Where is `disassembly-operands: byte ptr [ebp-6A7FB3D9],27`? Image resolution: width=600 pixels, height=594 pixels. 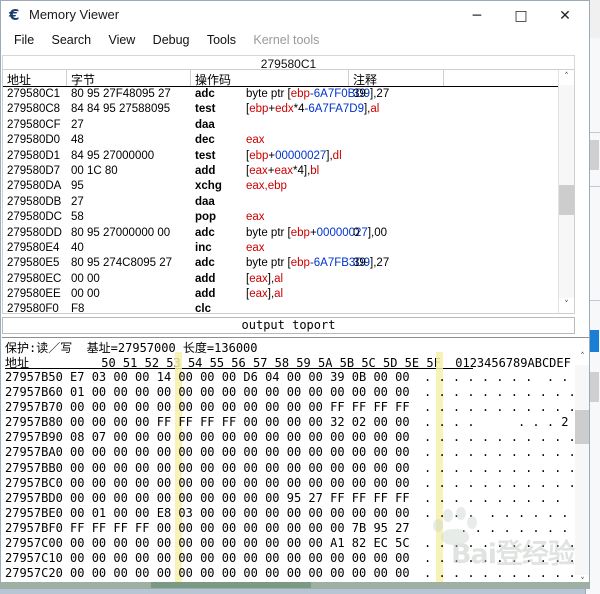
disassembly-operands: byte ptr [ebp-6A7FB3D9],27 is located at coordinates (318, 263).